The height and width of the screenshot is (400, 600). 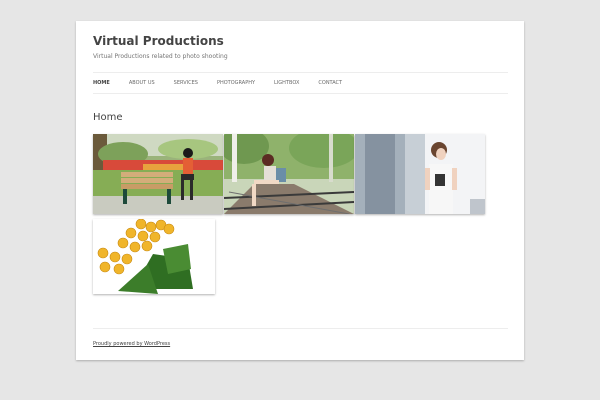 I want to click on site-title: Virtual Productions, so click(x=158, y=41).